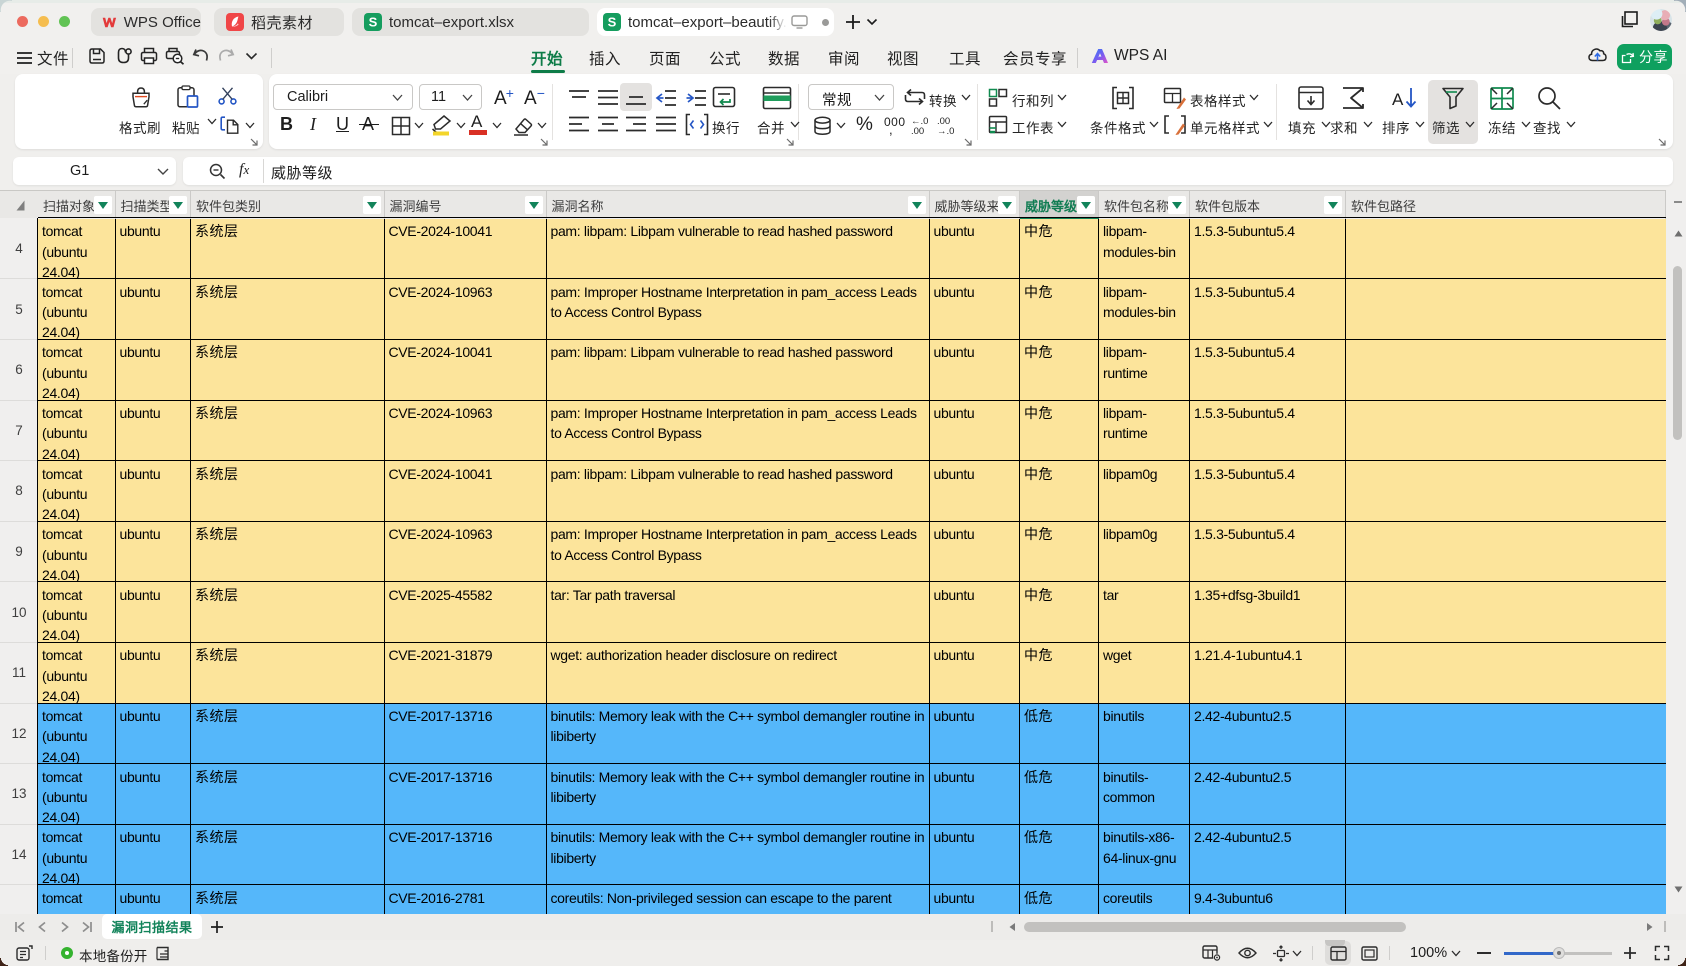 This screenshot has width=1686, height=966. I want to click on svg-text: A, so click(1398, 99).